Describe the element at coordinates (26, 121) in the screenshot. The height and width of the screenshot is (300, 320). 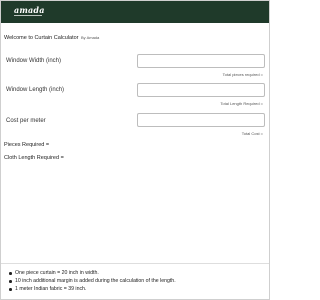
I see `cost-per-meter-label: Cost per meter` at that location.